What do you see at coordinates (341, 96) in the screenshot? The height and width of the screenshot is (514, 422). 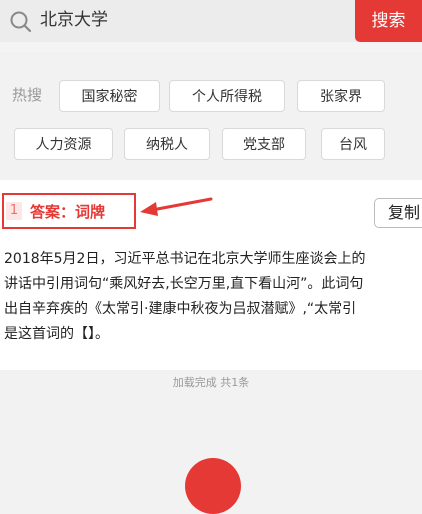 I see `hot-tag: 张家界` at bounding box center [341, 96].